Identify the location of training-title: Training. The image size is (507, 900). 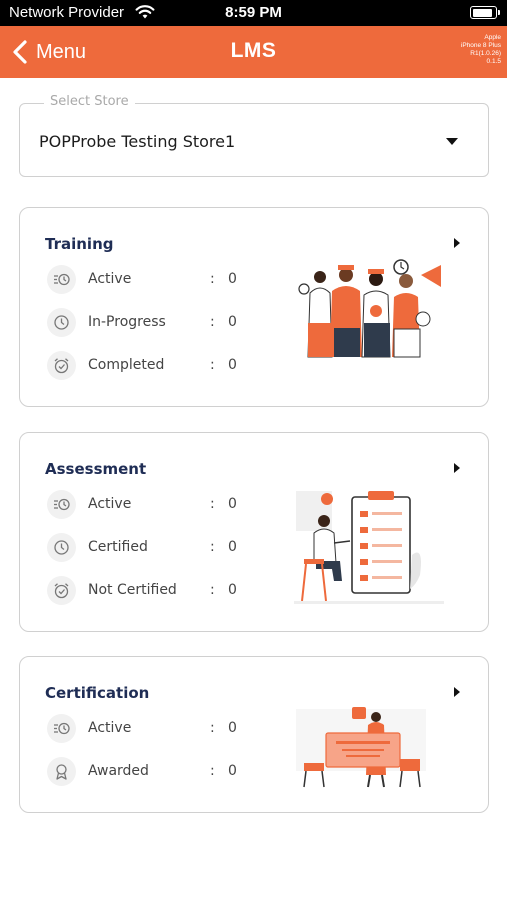
(79, 244).